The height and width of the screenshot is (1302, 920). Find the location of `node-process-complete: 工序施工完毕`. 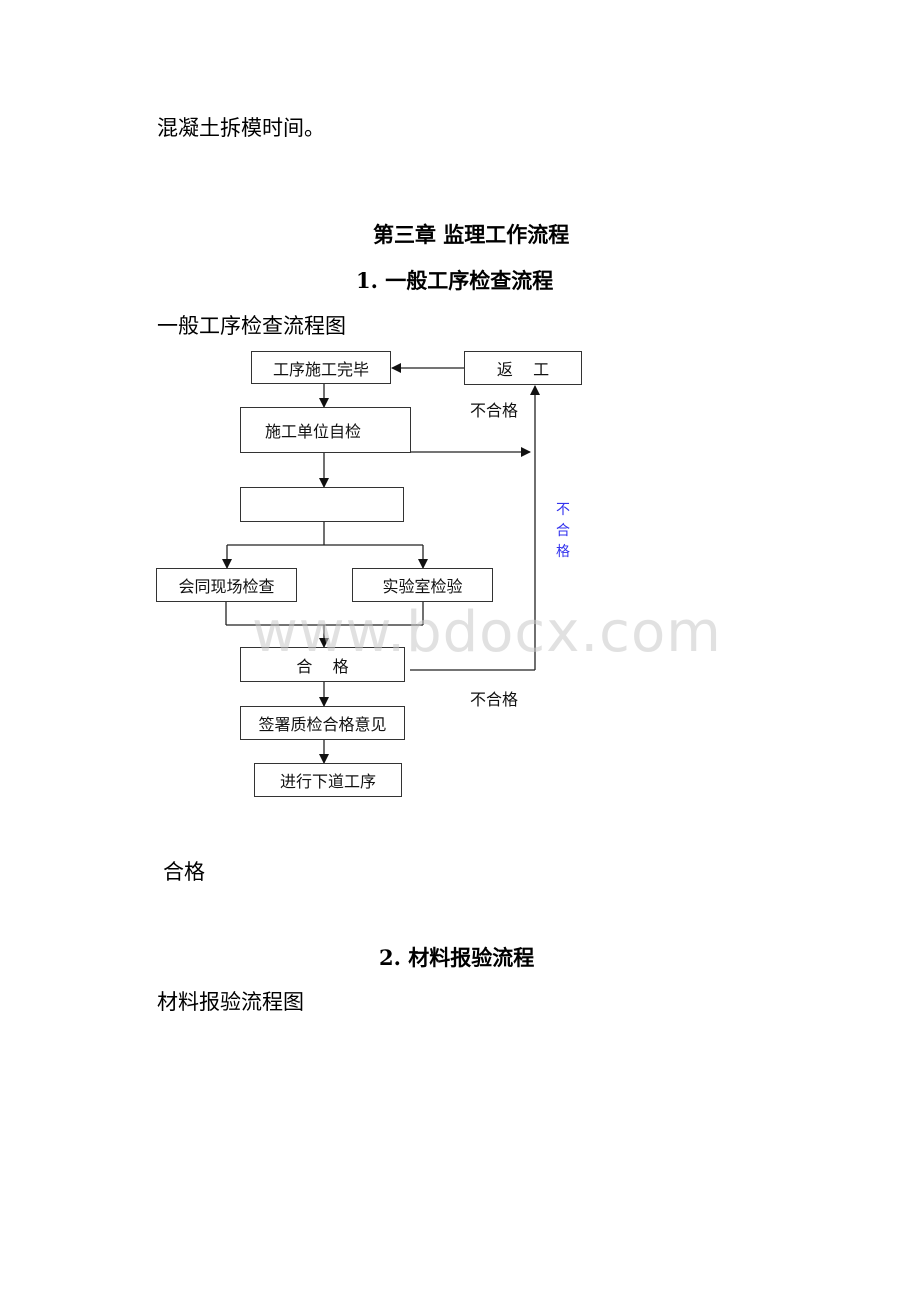

node-process-complete: 工序施工完毕 is located at coordinates (321, 367).